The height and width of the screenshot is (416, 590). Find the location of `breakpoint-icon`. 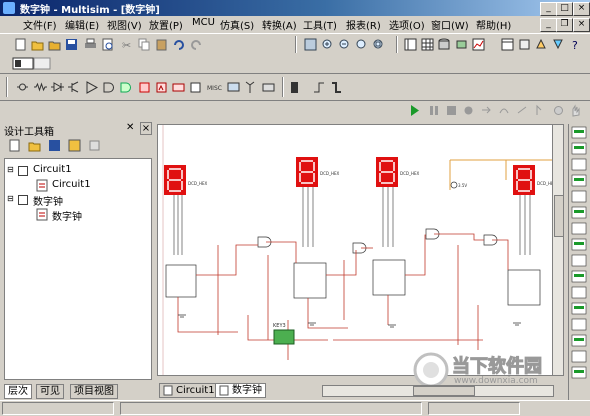

breakpoint-icon is located at coordinates (468, 110).